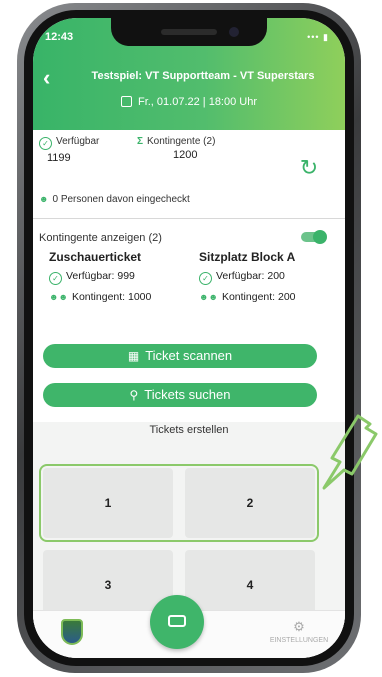  I want to click on contingent-quota: ☻☻ Kontingent: 1000, so click(100, 297).